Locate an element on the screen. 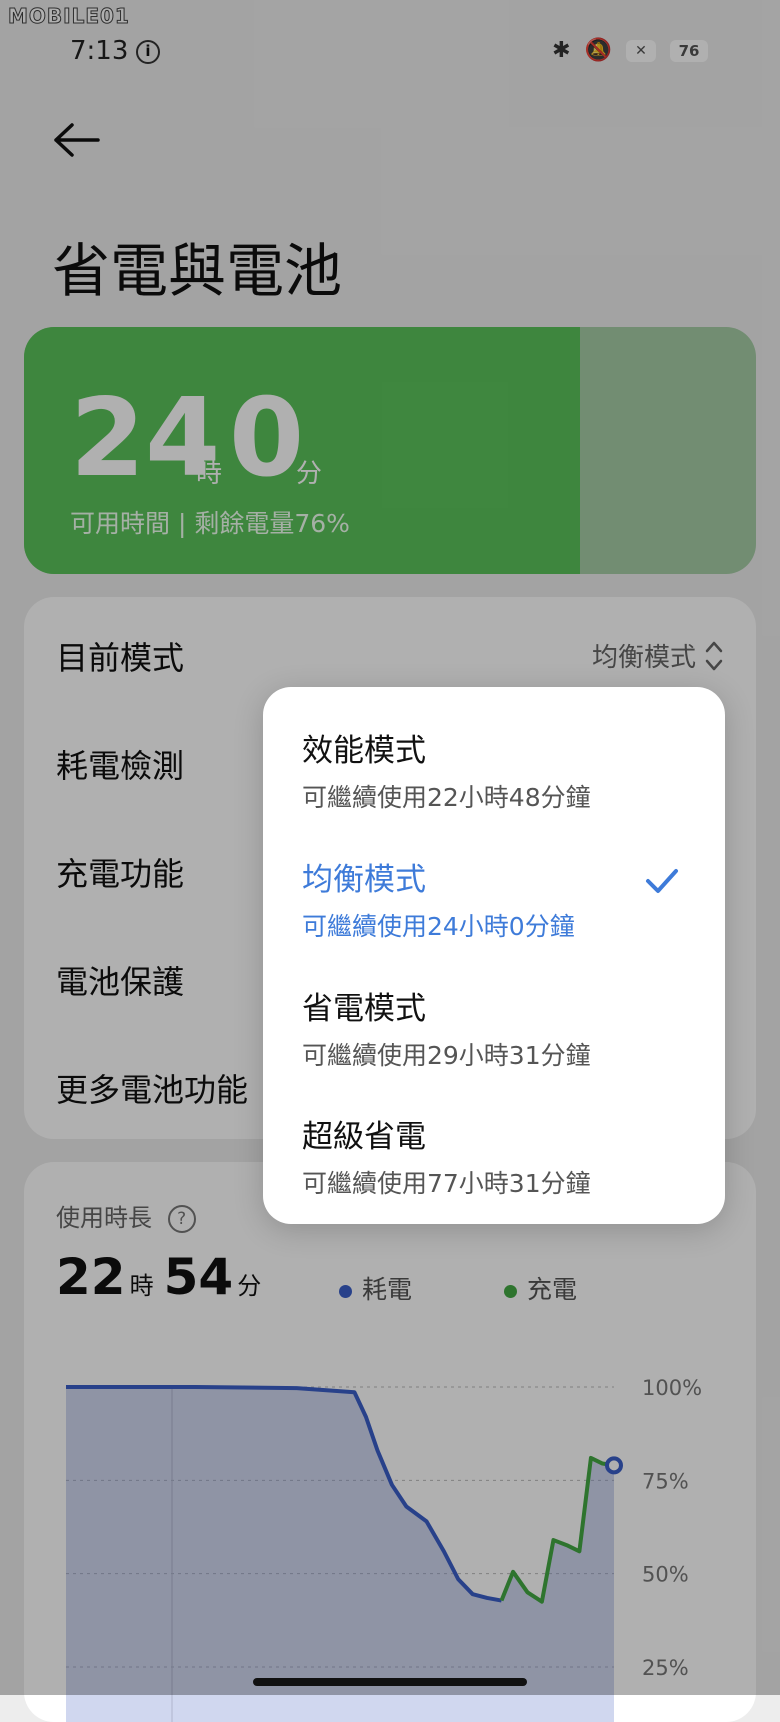  mode-option-name: 均衡模式 is located at coordinates (364, 880).